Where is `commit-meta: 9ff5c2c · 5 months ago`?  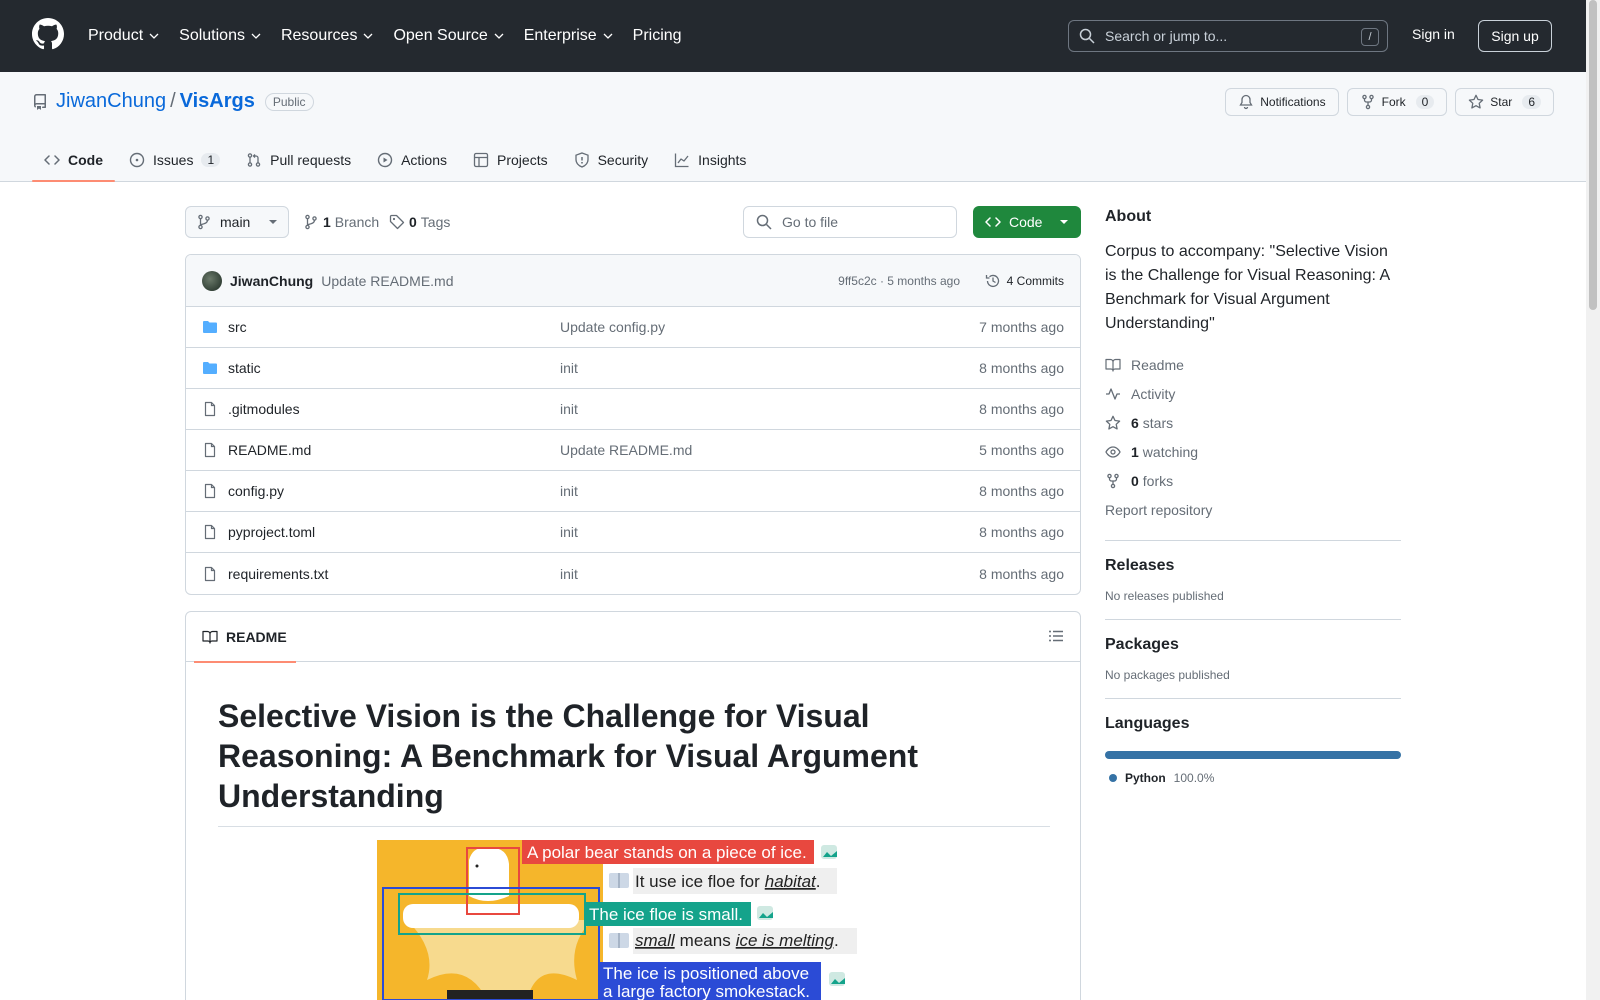 commit-meta: 9ff5c2c · 5 months ago is located at coordinates (899, 281).